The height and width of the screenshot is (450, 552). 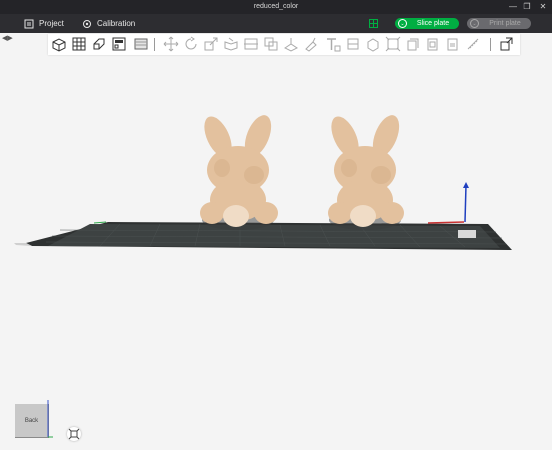 I want to click on cut-icon, so click(x=251, y=44).